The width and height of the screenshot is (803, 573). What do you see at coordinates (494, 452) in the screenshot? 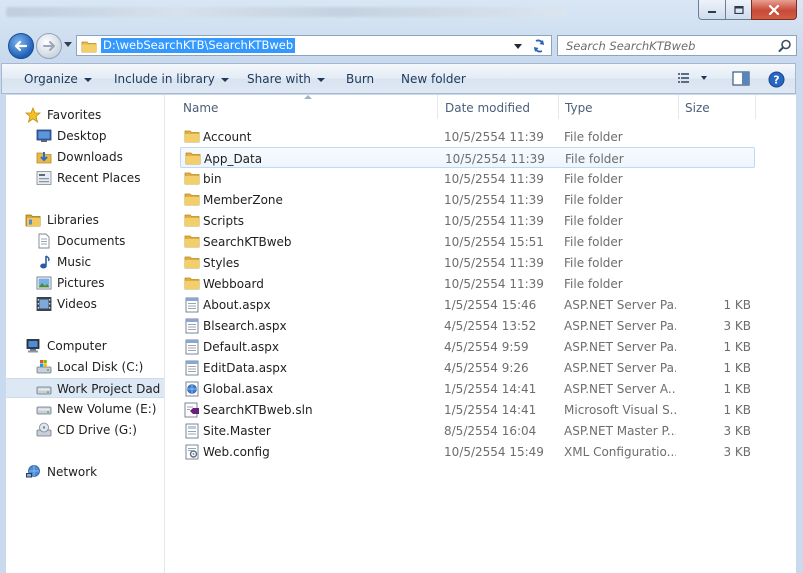
I see `file-date-modified: 10/5/2554 15:49` at bounding box center [494, 452].